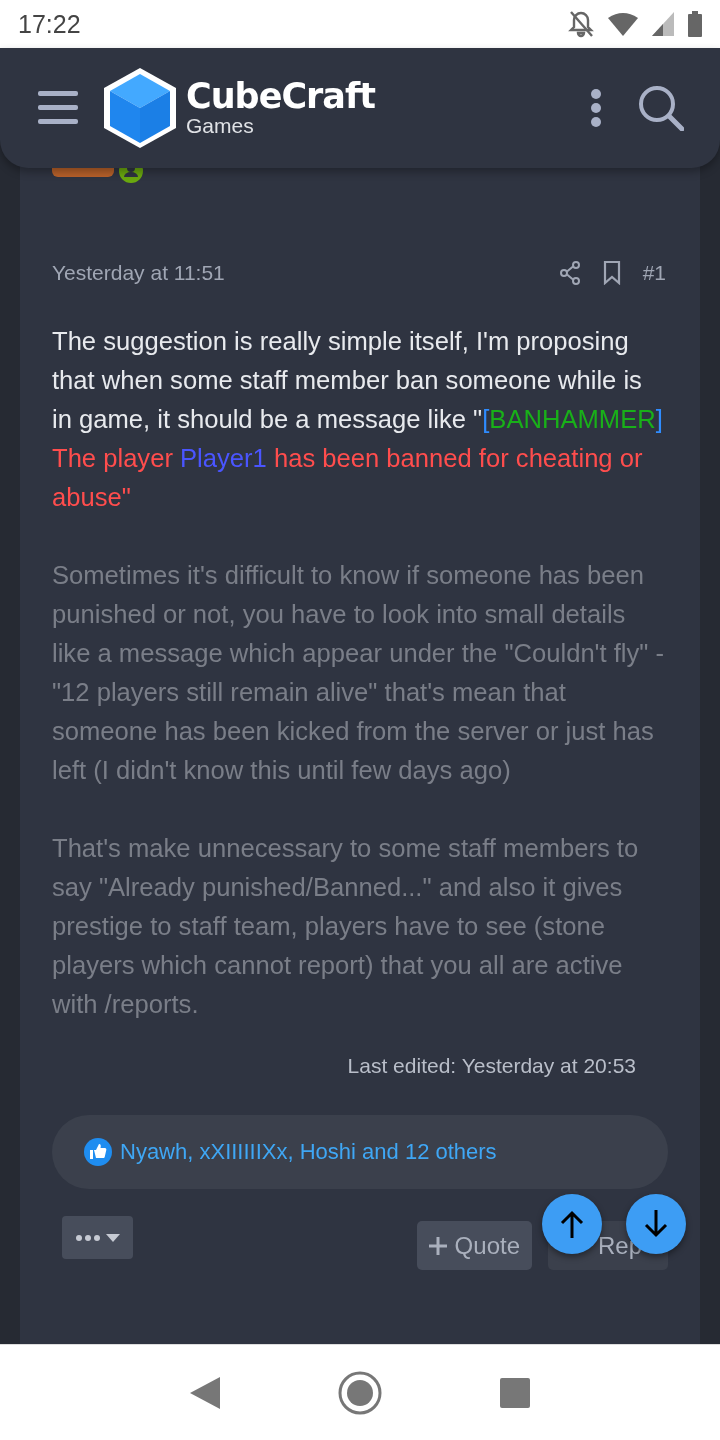 The width and height of the screenshot is (720, 1440). Describe the element at coordinates (623, 24) in the screenshot. I see `wifi-icon` at that location.